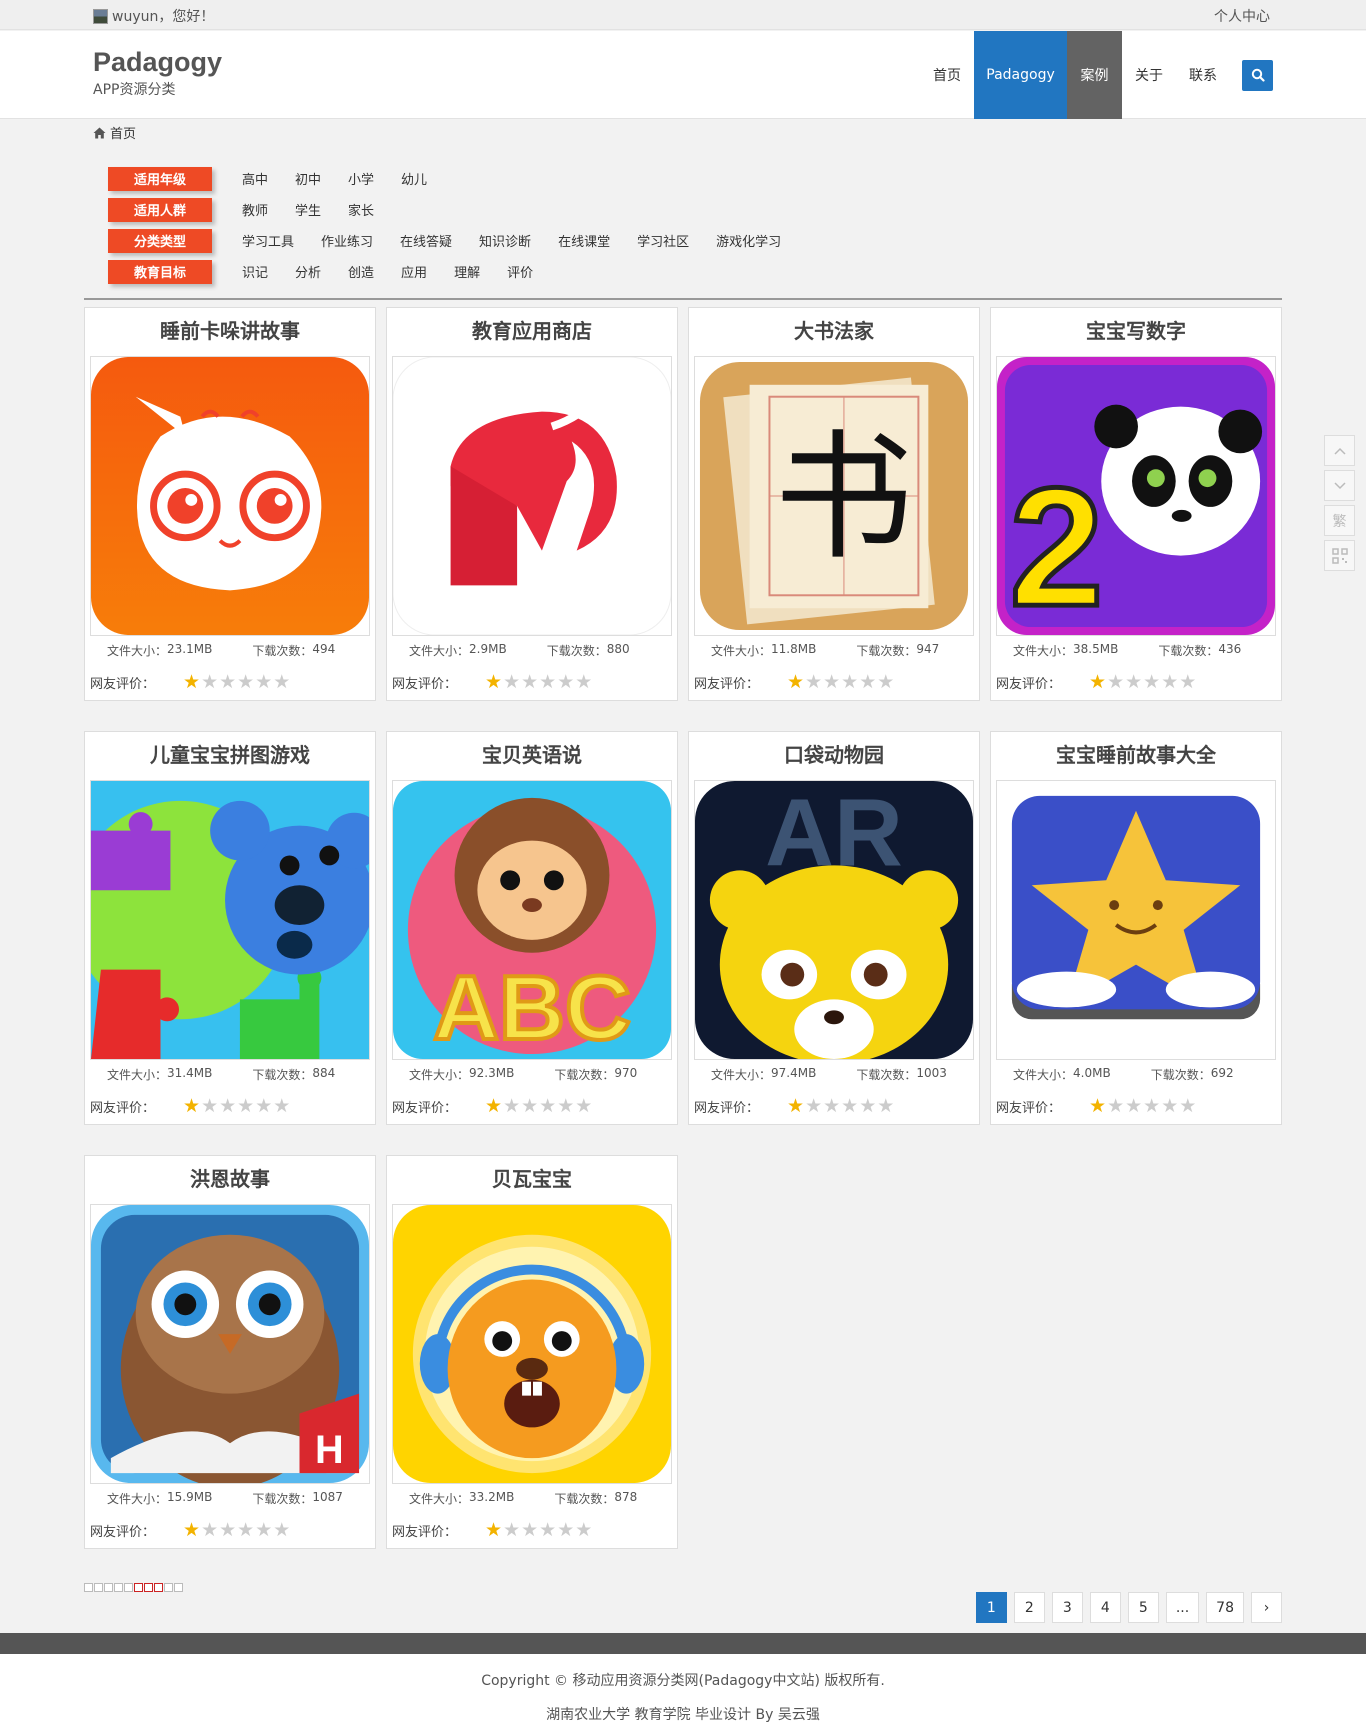 The height and width of the screenshot is (1733, 1366). I want to click on filter-option: 在线答疑, so click(426, 240).